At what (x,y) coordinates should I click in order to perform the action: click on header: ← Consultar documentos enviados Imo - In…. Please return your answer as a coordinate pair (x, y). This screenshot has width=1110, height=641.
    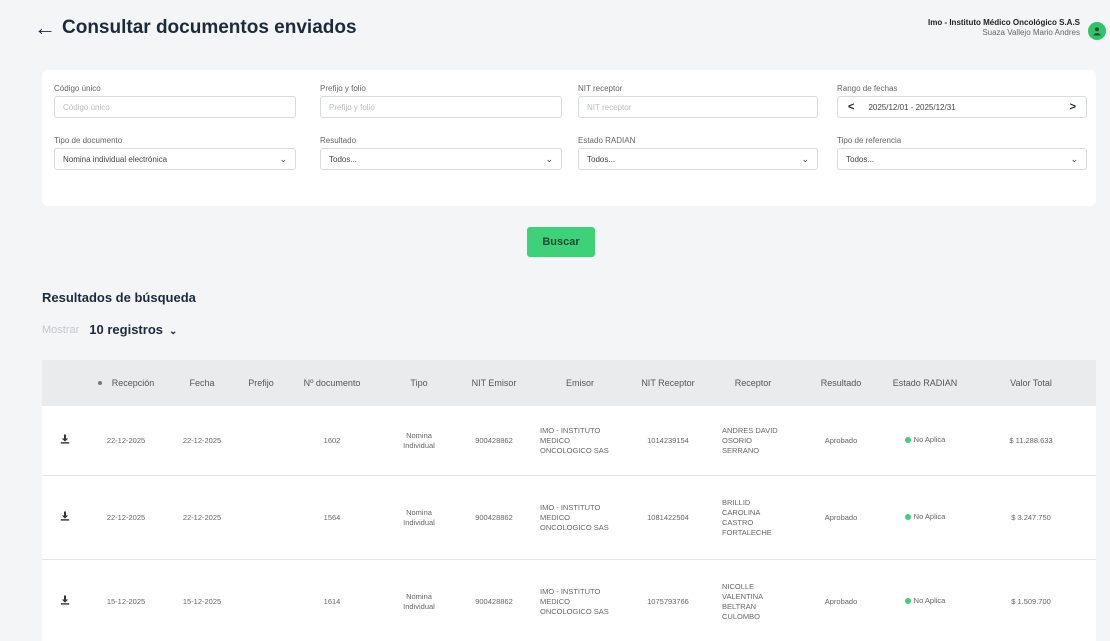
    Looking at the image, I should click on (555, 30).